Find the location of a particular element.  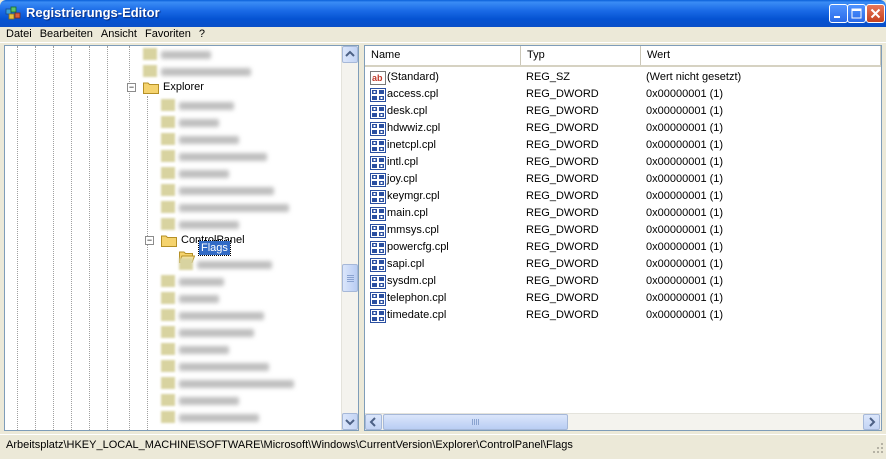

value-data: (Wert nicht gesetzt) is located at coordinates (694, 76).